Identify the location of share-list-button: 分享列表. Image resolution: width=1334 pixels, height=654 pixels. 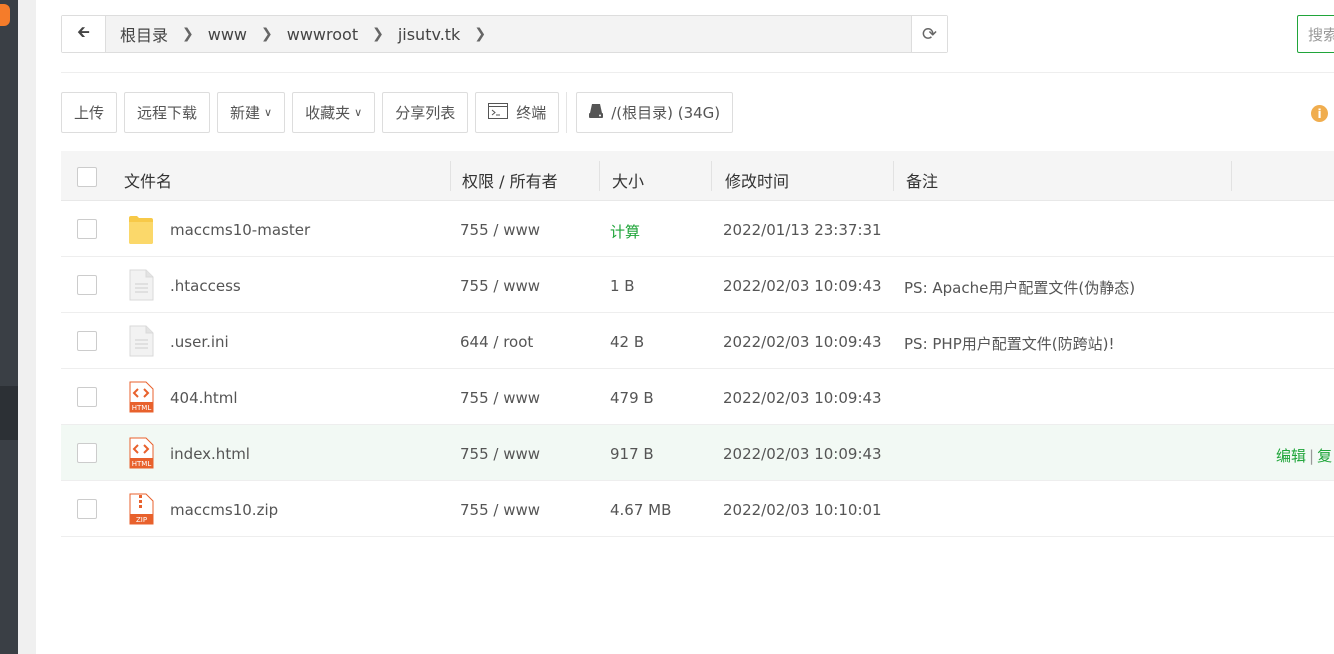
(425, 112).